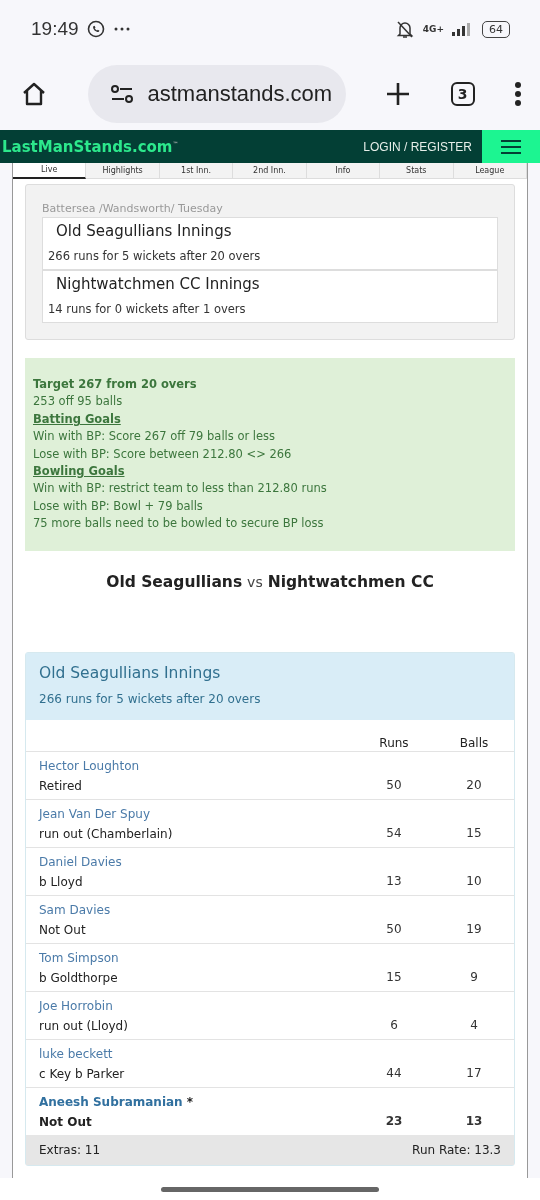 Image resolution: width=540 pixels, height=1200 pixels. I want to click on new-tab-plus-icon, so click(398, 94).